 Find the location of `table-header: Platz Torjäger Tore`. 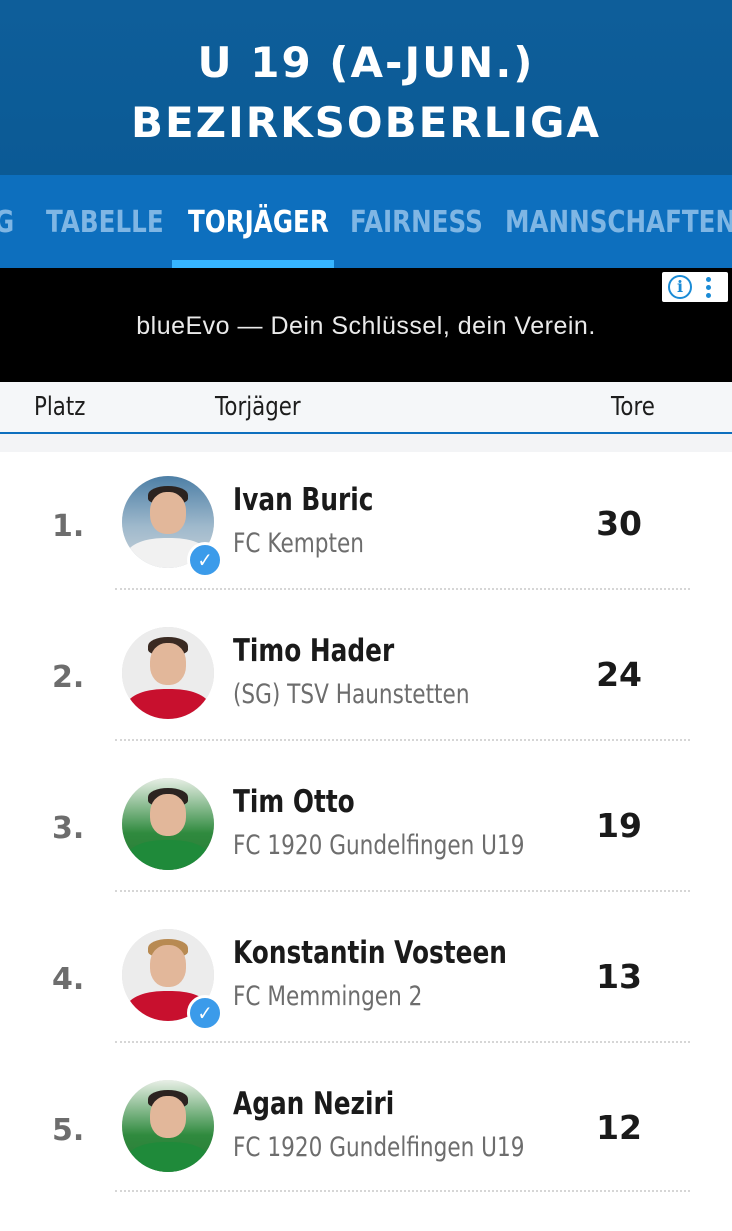

table-header: Platz Torjäger Tore is located at coordinates (366, 408).